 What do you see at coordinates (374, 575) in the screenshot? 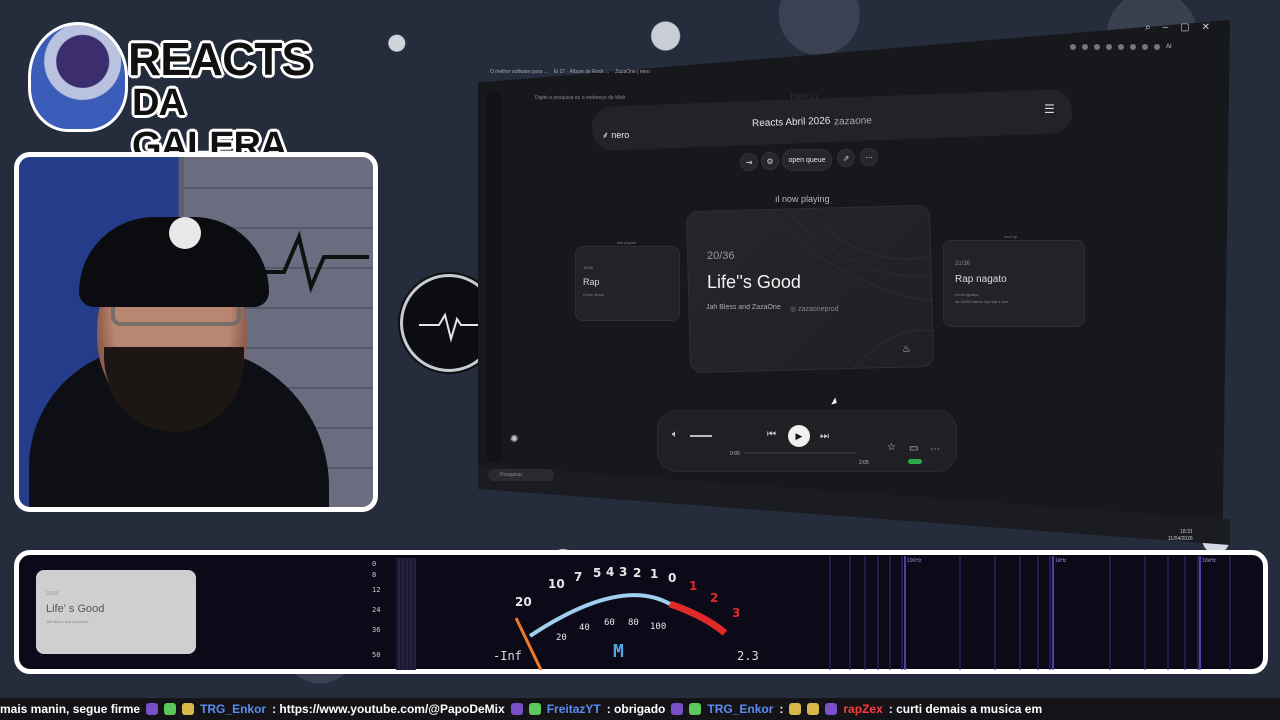
I see `meter-scale-1: 8` at bounding box center [374, 575].